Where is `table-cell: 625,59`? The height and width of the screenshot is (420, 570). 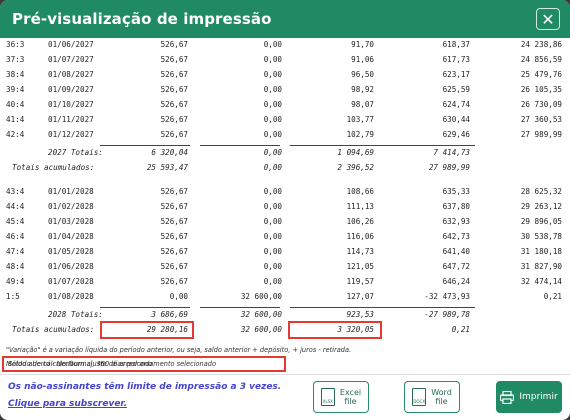 table-cell: 625,59 is located at coordinates (456, 89).